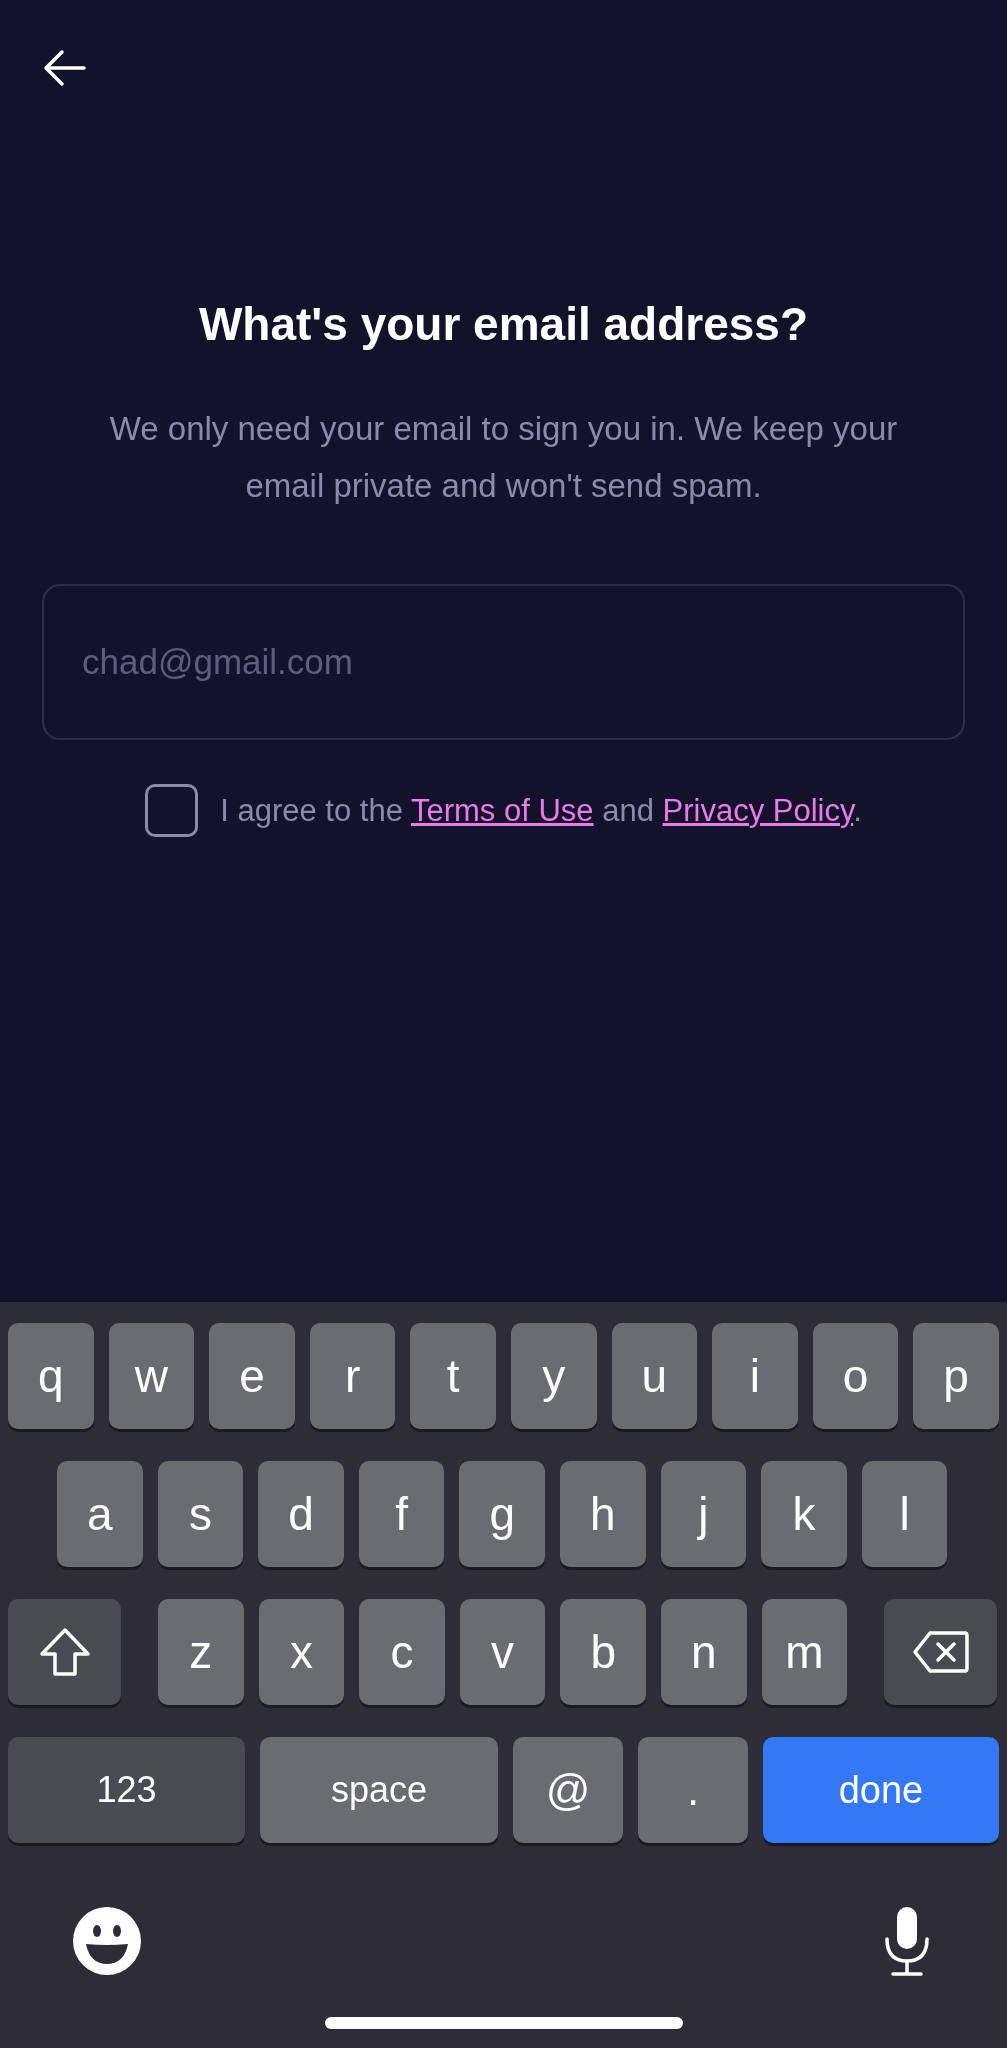  What do you see at coordinates (904, 1514) in the screenshot?
I see `letter-key: l` at bounding box center [904, 1514].